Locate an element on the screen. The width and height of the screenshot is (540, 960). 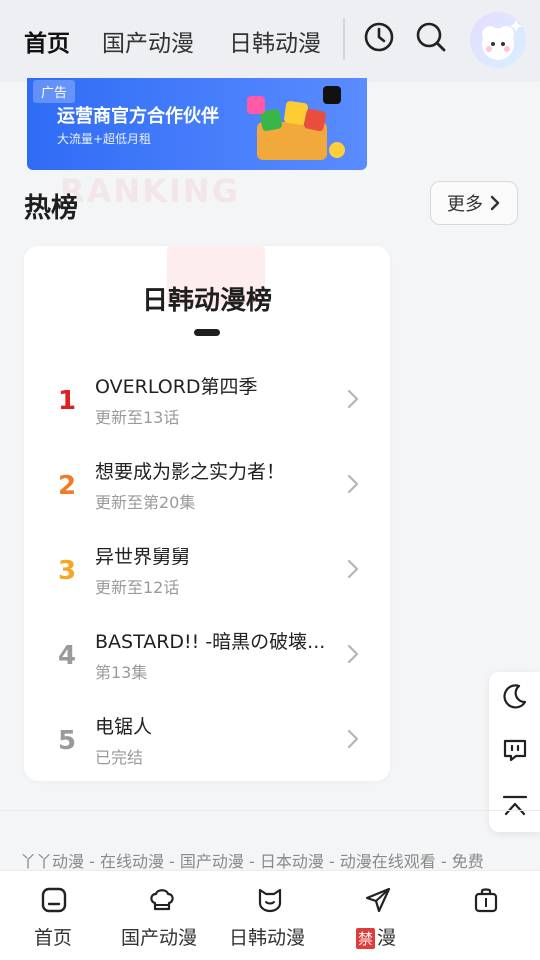
bottom-tab-more is located at coordinates (486, 915).